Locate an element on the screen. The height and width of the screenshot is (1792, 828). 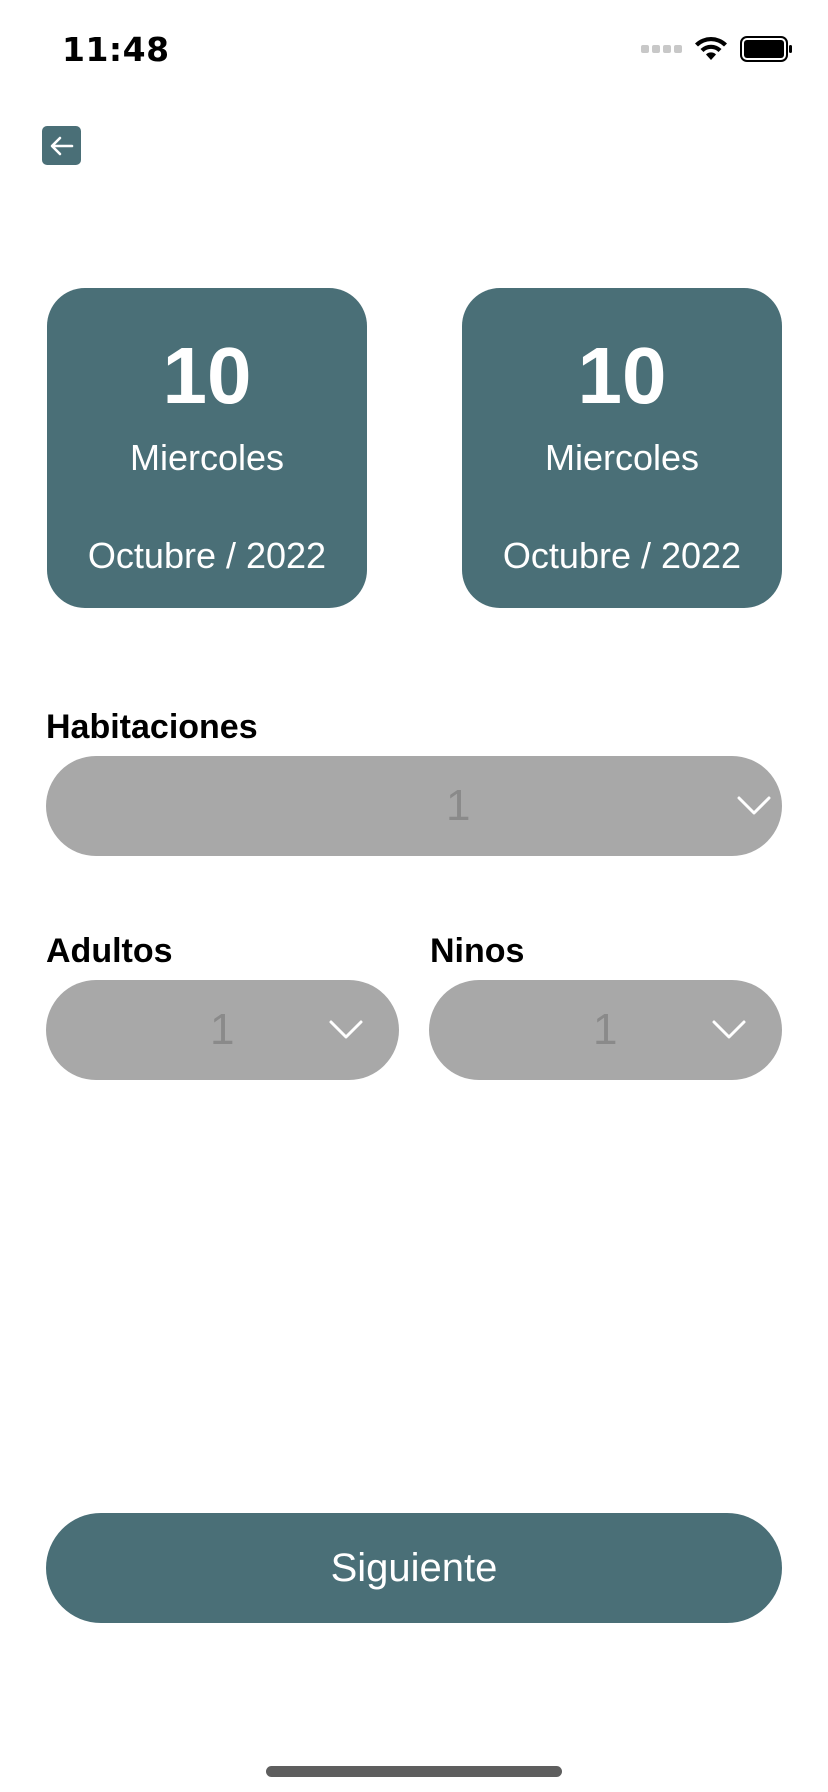
children-value: 1 is located at coordinates (605, 1029).